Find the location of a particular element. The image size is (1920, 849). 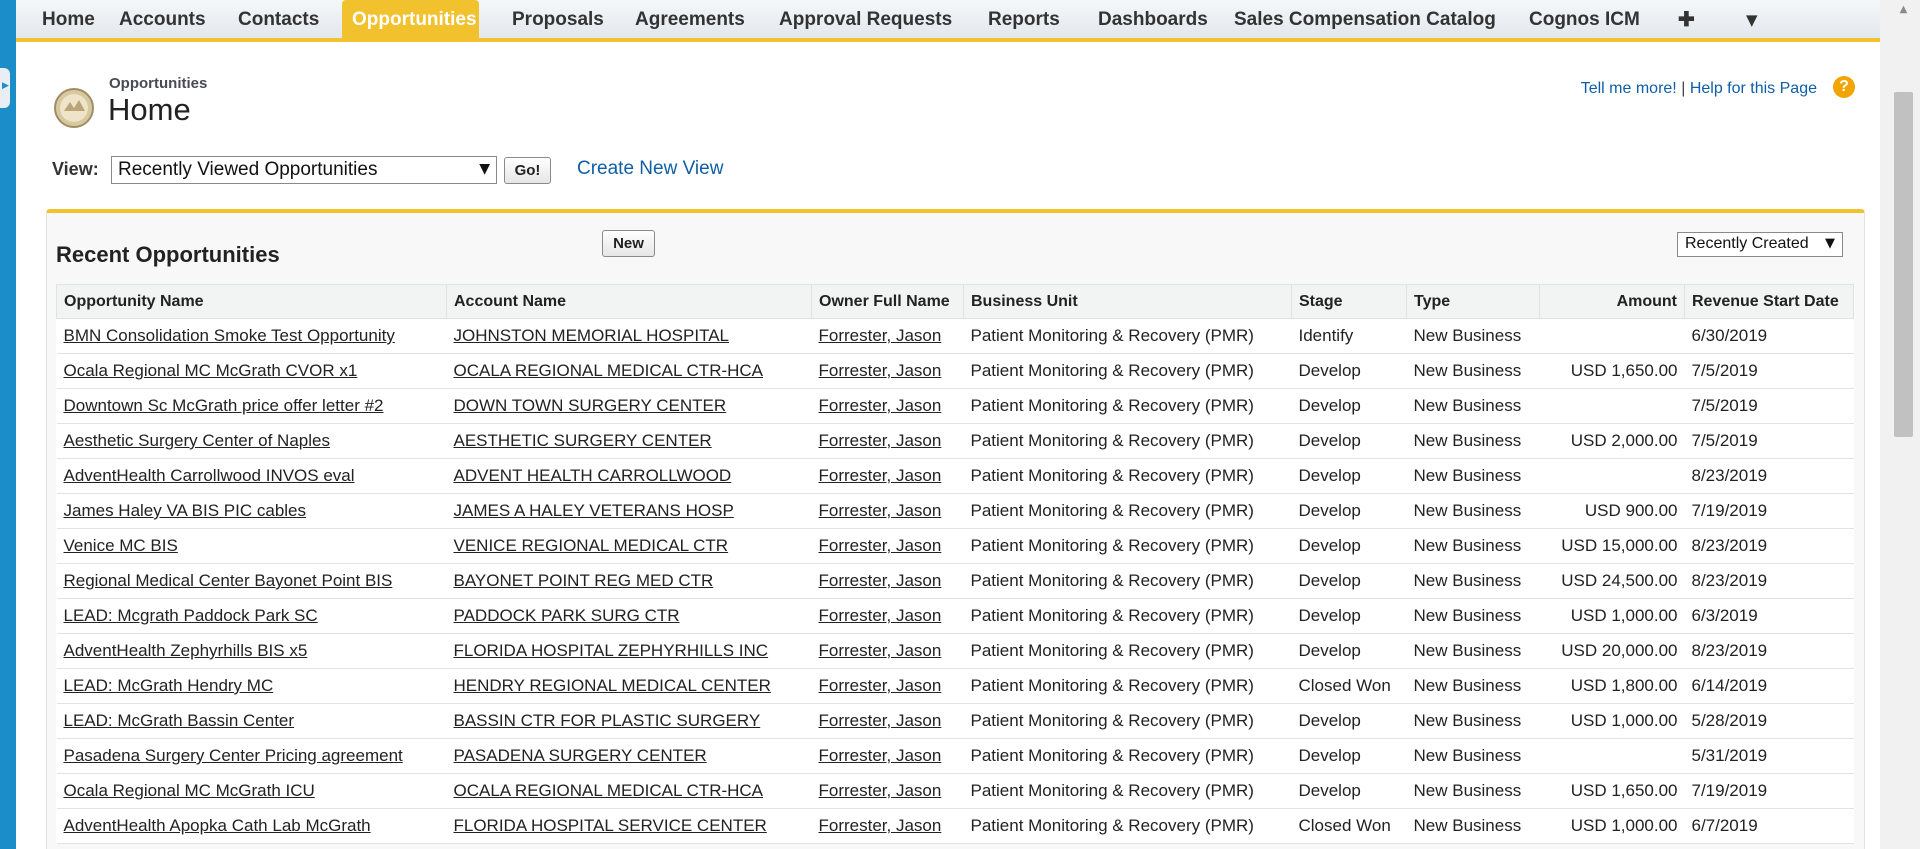

stage-cell: Closed Won is located at coordinates (1349, 826).